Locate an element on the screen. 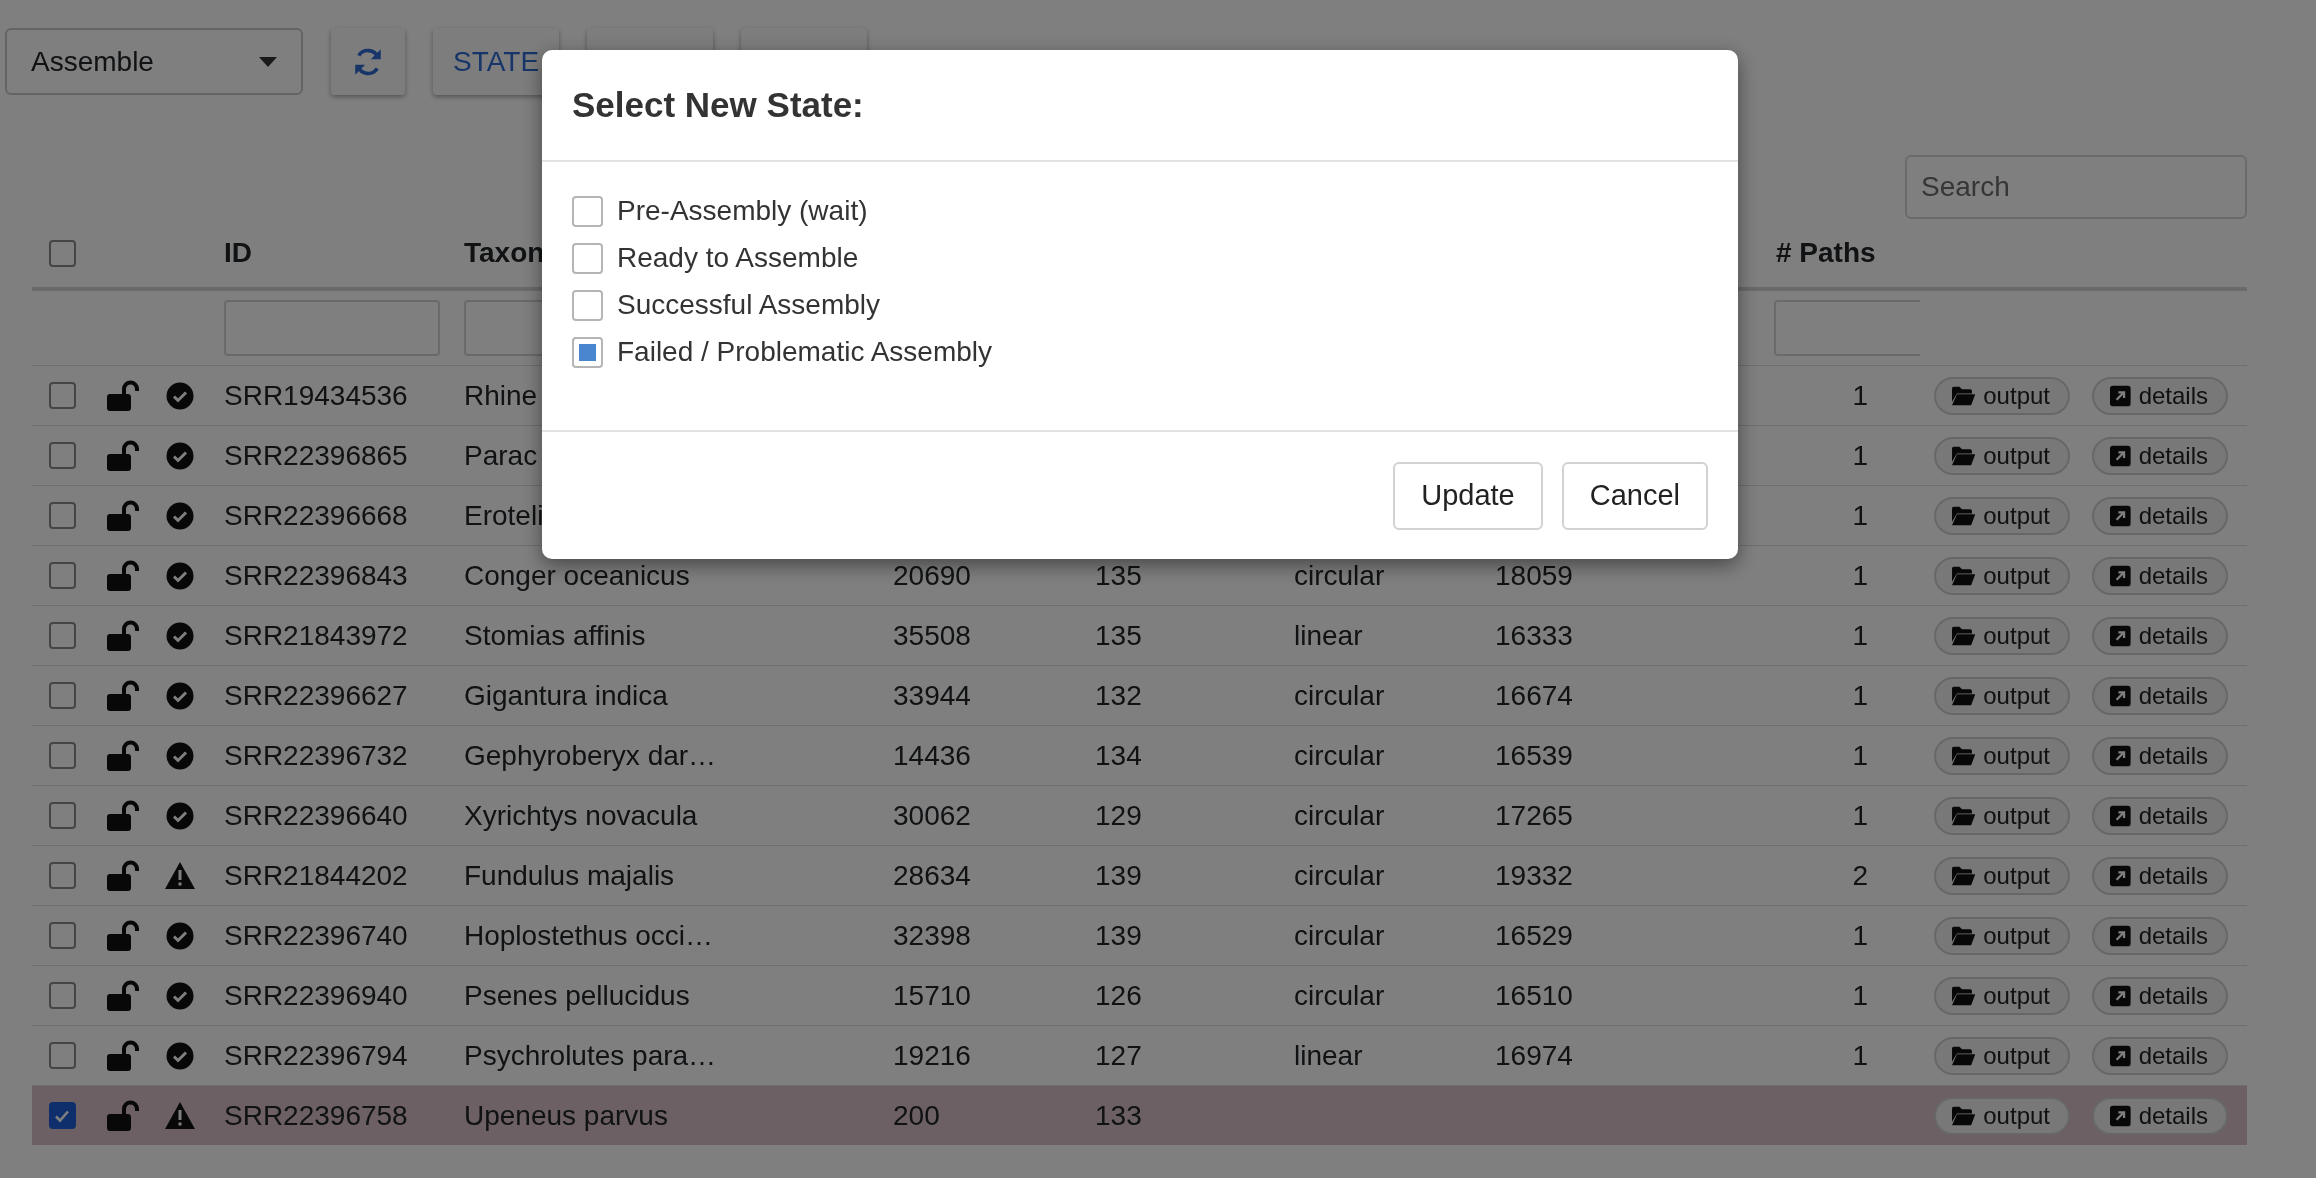 Image resolution: width=2316 pixels, height=1178 pixels. table-cell-text: Psenes pellucidus is located at coordinates (577, 995).